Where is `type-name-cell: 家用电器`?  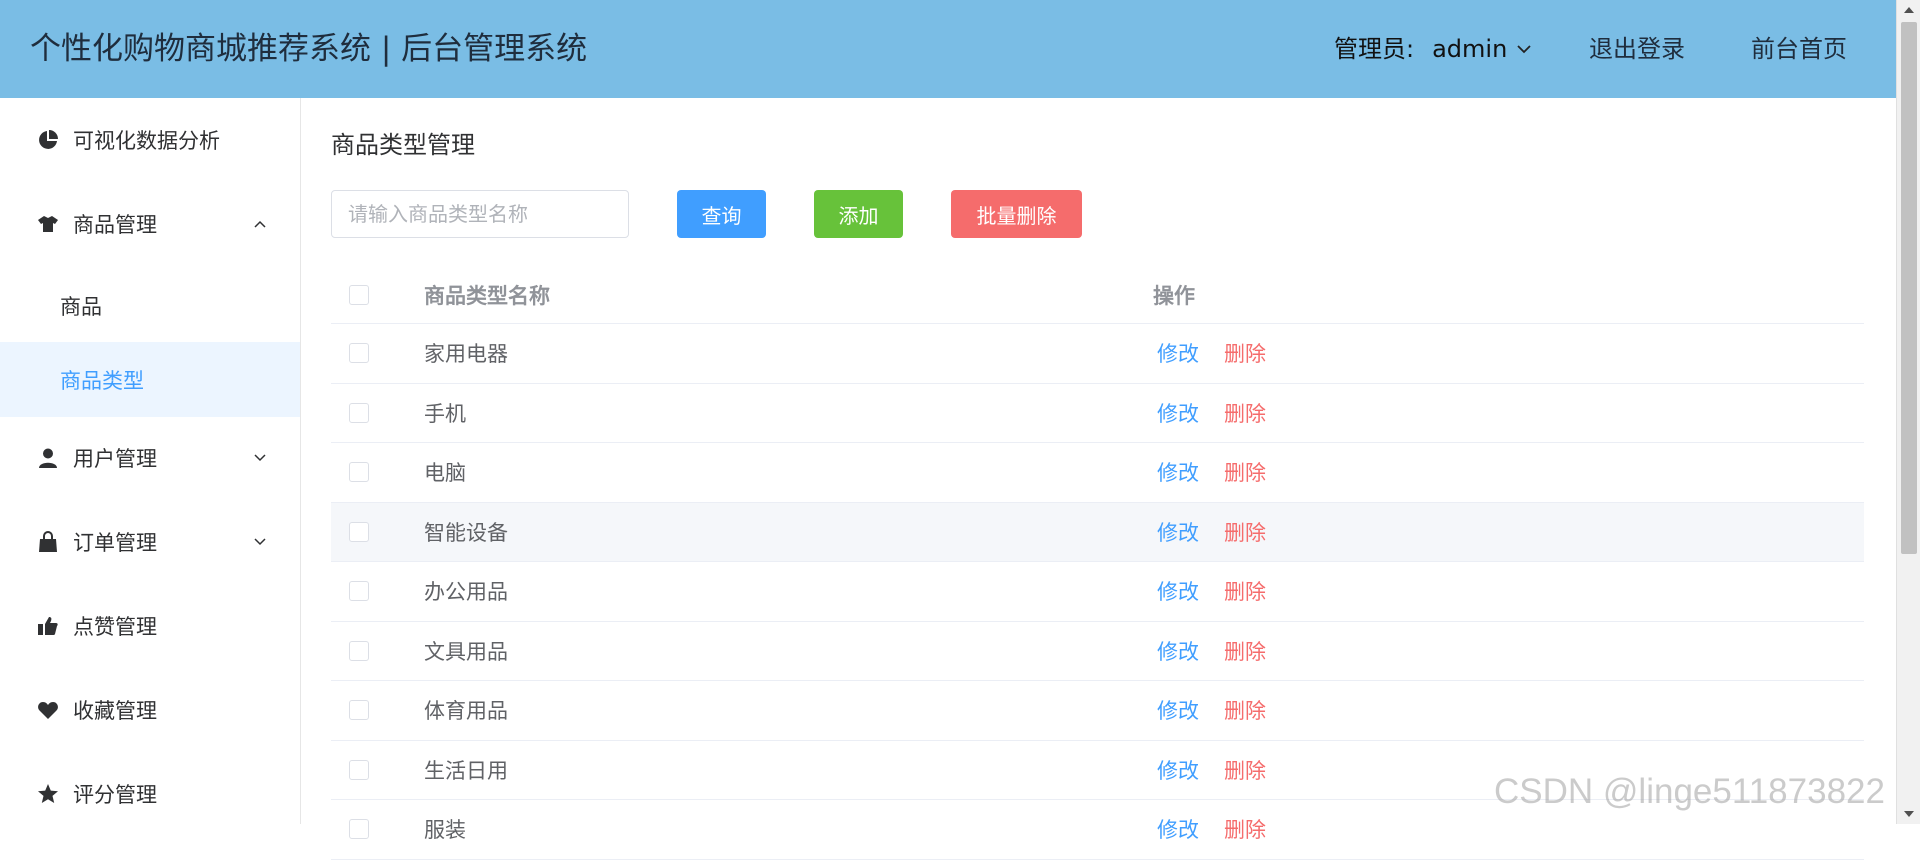
type-name-cell: 家用电器 is located at coordinates (466, 354).